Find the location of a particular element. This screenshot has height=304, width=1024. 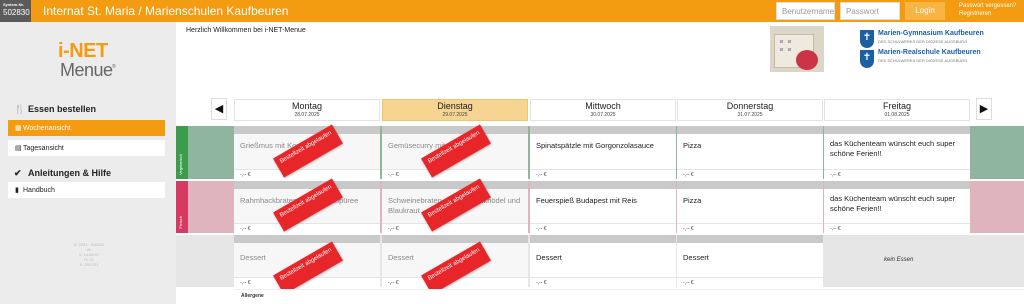

no-food-label: kein Essen is located at coordinates (899, 260).